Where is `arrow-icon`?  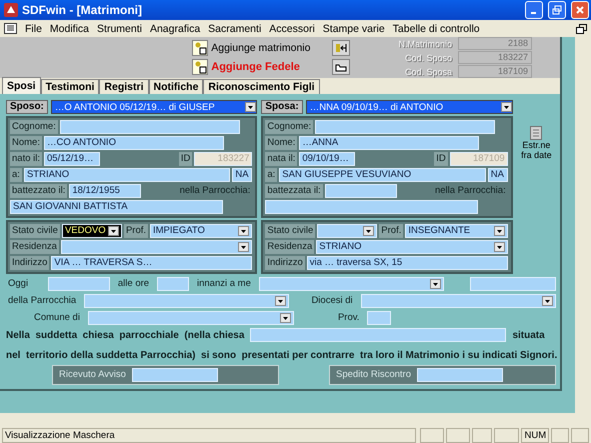 arrow-icon is located at coordinates (341, 48).